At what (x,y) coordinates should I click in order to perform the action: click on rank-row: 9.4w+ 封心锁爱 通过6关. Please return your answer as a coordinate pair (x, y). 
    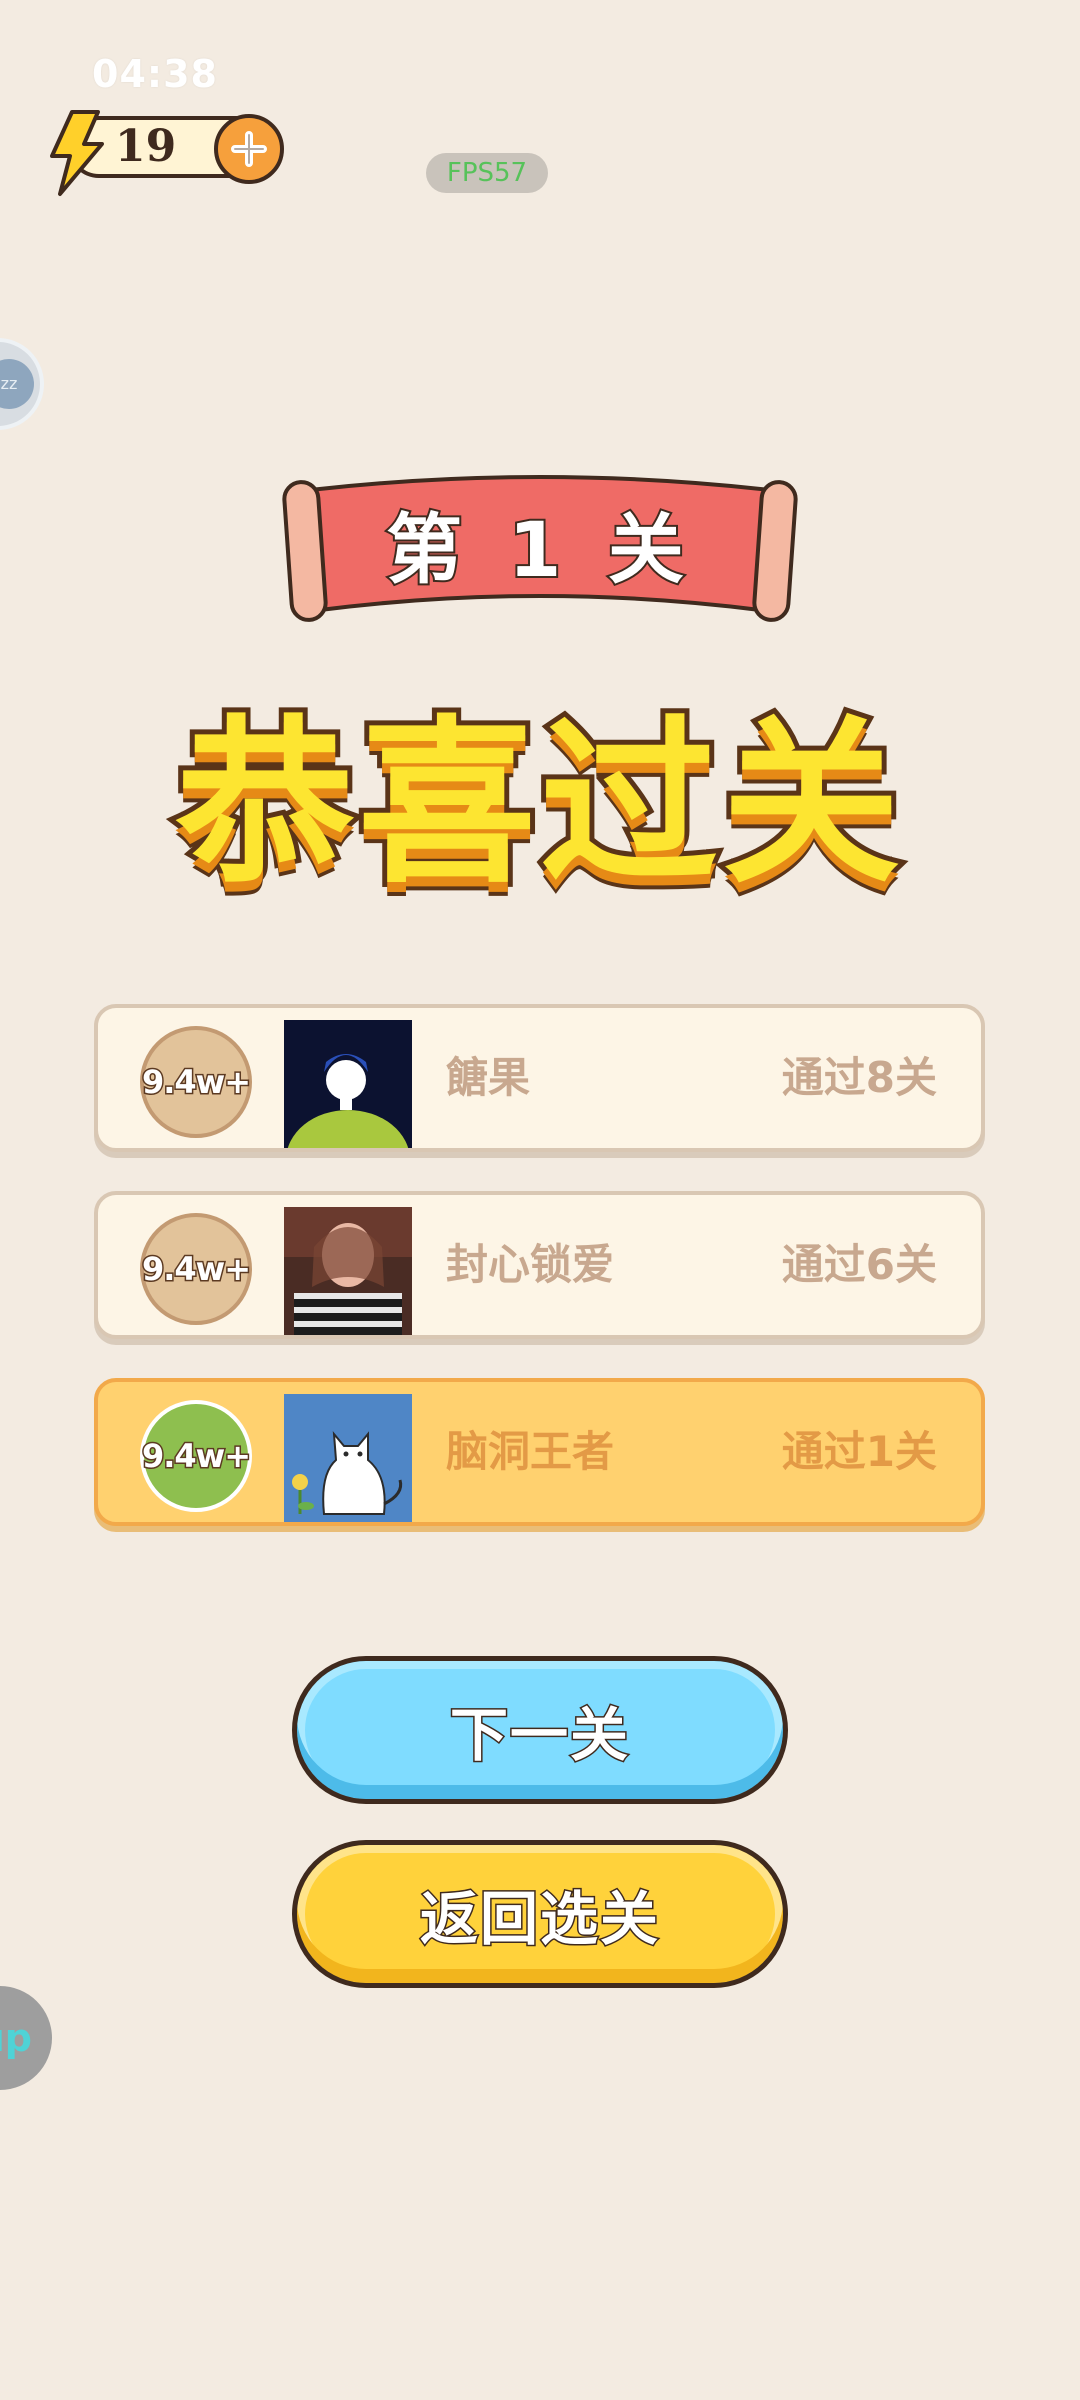
    Looking at the image, I should click on (539, 1265).